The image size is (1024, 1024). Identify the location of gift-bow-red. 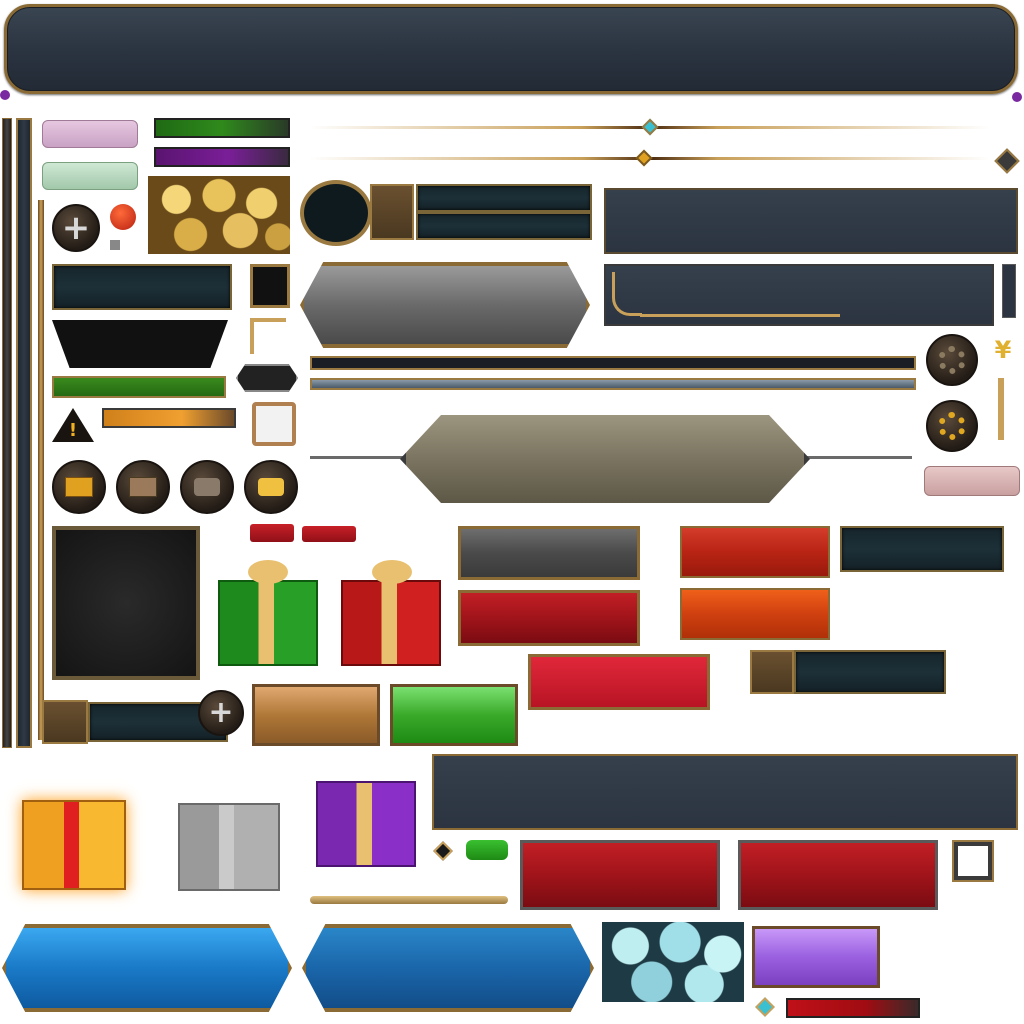
(392, 572).